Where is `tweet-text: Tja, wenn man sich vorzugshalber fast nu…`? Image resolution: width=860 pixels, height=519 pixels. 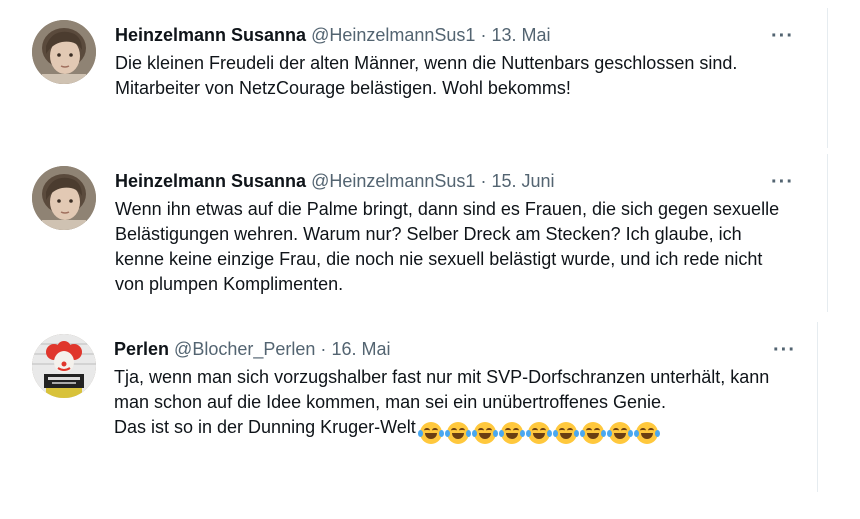 tweet-text: Tja, wenn man sich vorzugshalber fast nu… is located at coordinates (446, 405).